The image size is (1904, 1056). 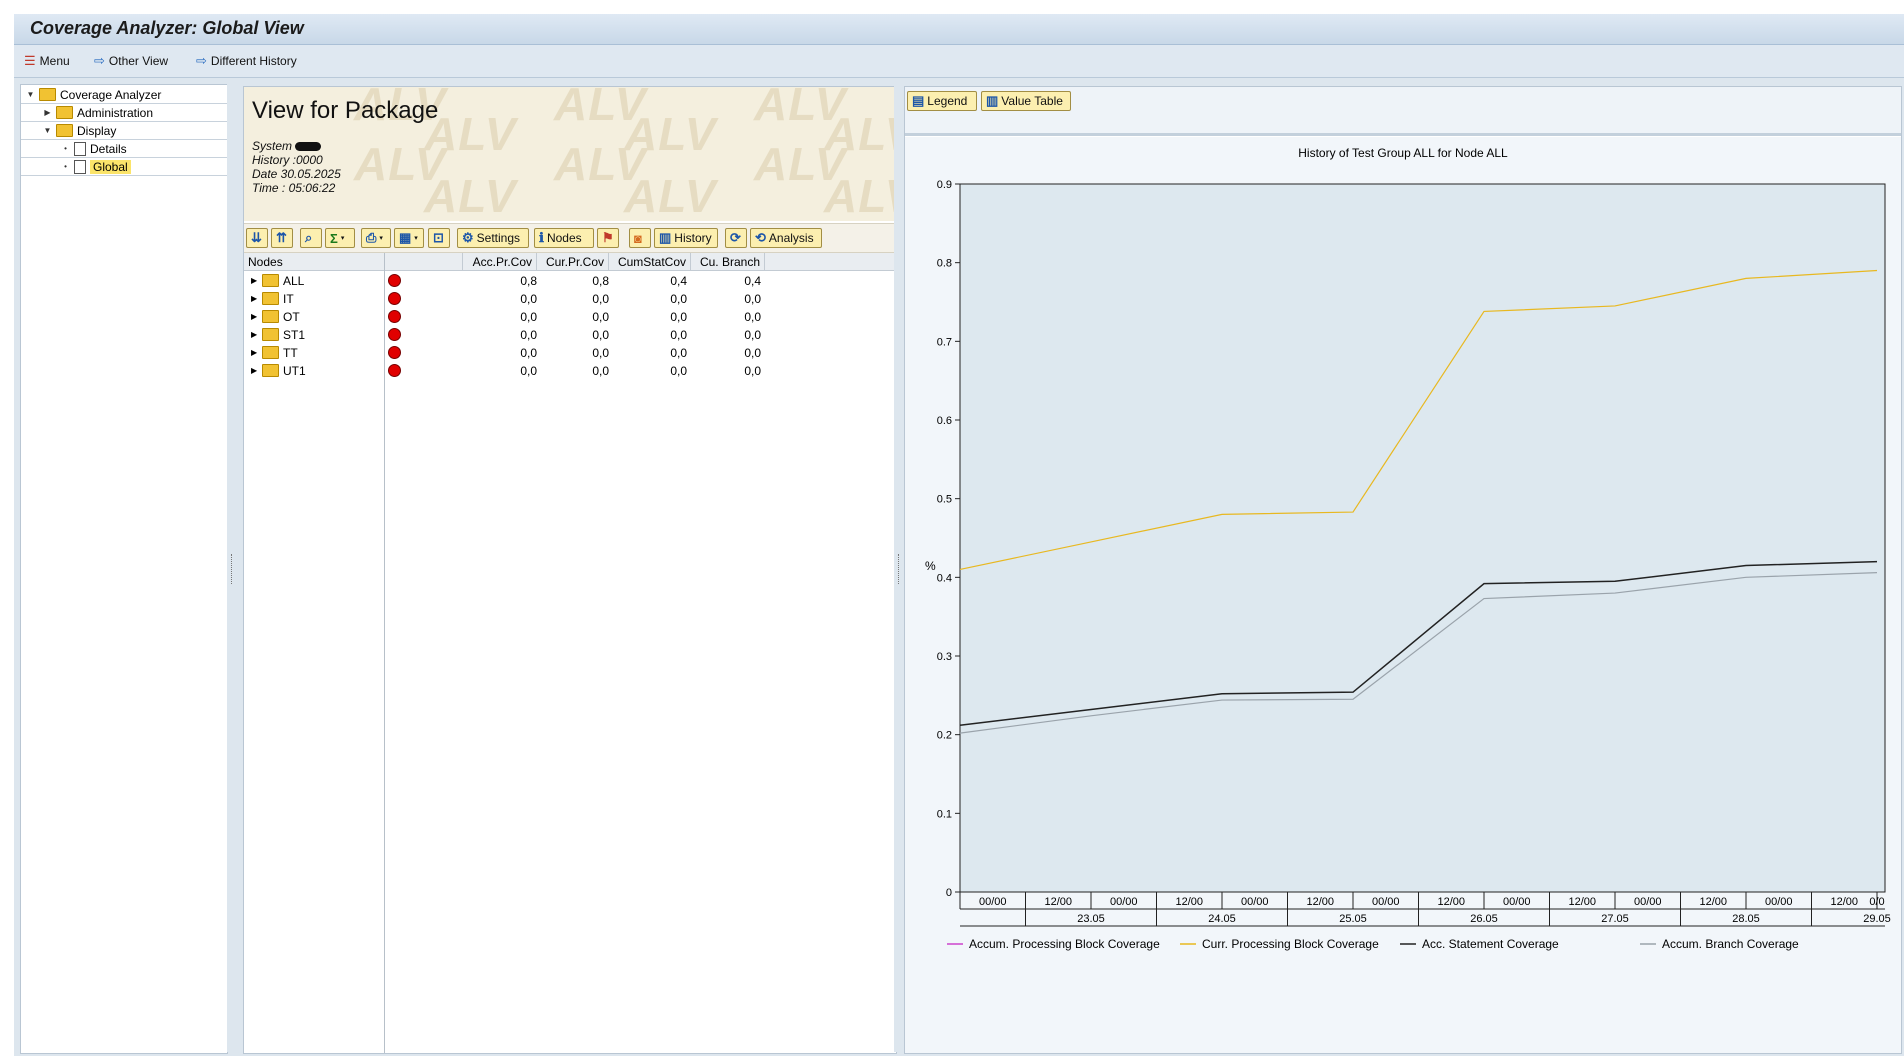 I want to click on system-line: System, so click(x=287, y=146).